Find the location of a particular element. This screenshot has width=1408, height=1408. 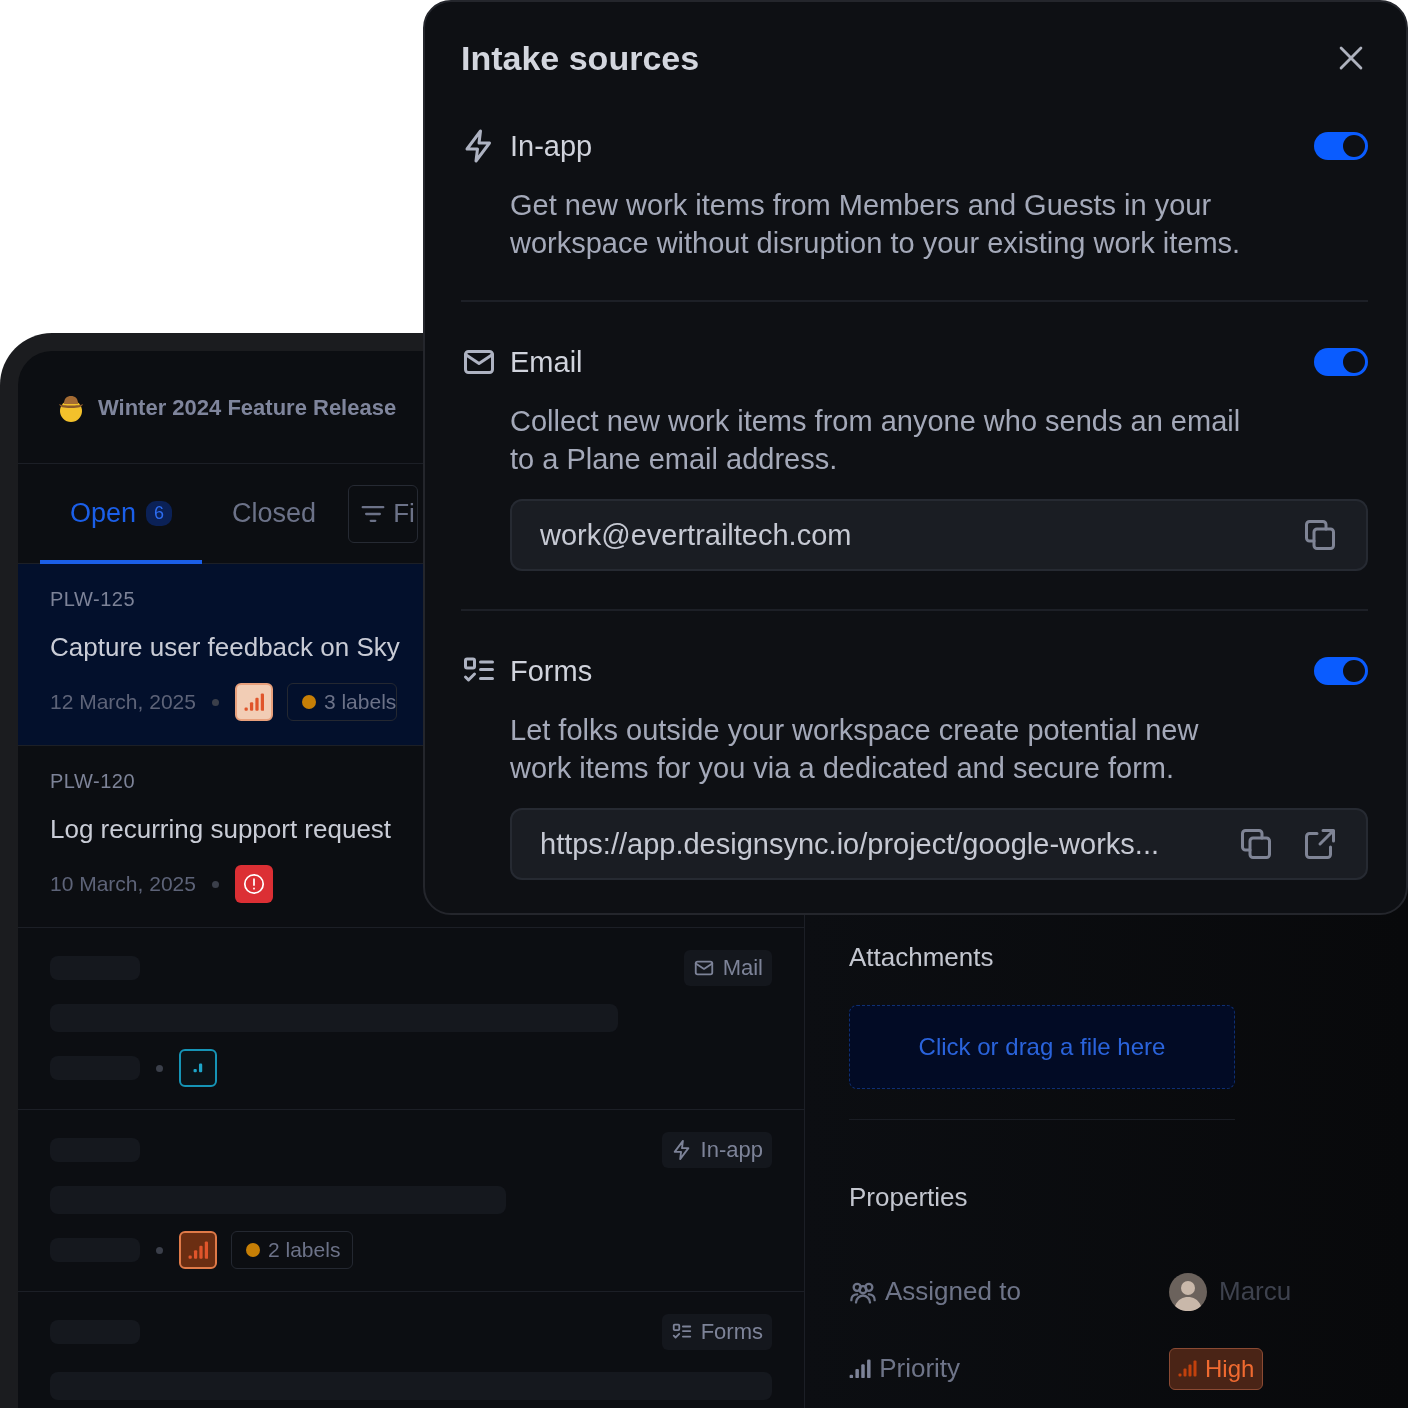

source-description: Get new work items from Members and Guests in your workspace without disruption to your existing work items. is located at coordinates (876, 224).